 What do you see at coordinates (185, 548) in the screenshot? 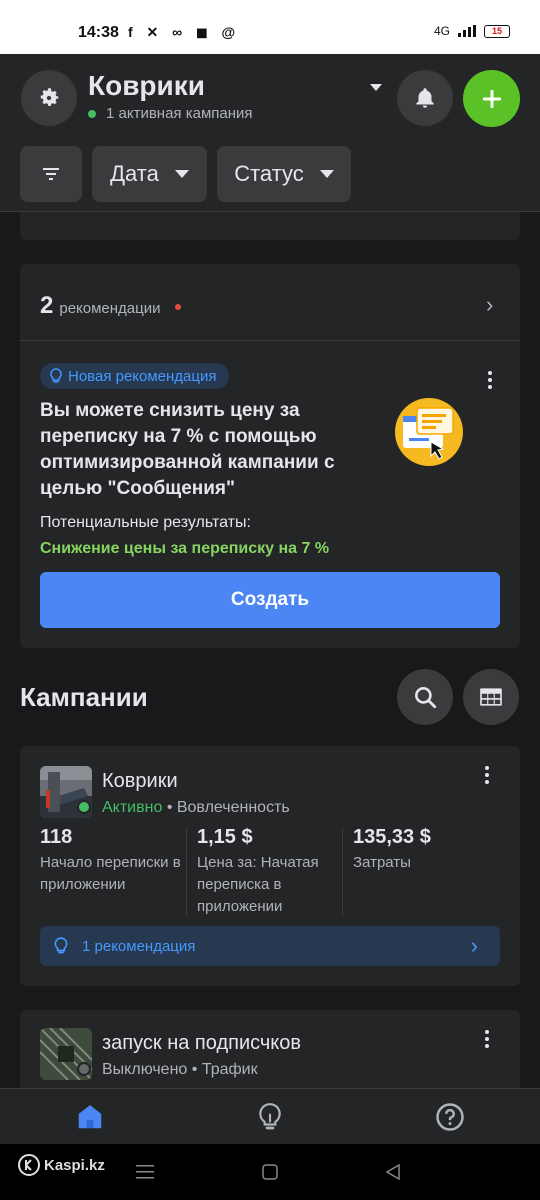
I see `potential-results-value: Снижение цены за переписку на 7 %` at bounding box center [185, 548].